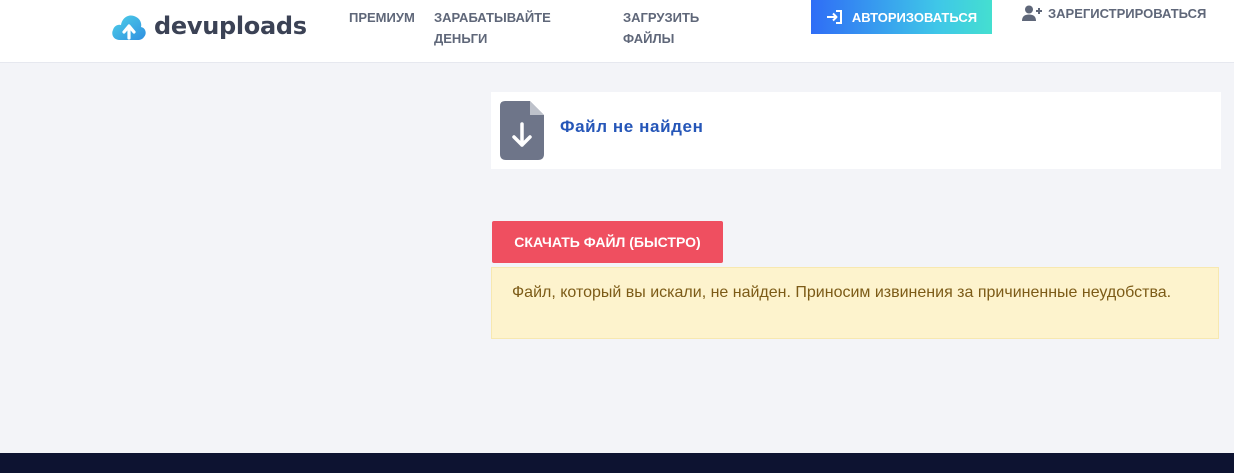 This screenshot has width=1234, height=473. I want to click on logo: devuploads, so click(208, 26).